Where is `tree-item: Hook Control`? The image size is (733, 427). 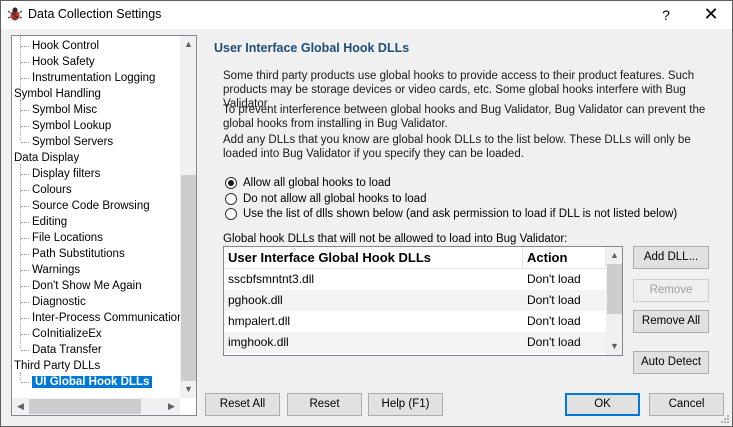
tree-item: Hook Control is located at coordinates (65, 46).